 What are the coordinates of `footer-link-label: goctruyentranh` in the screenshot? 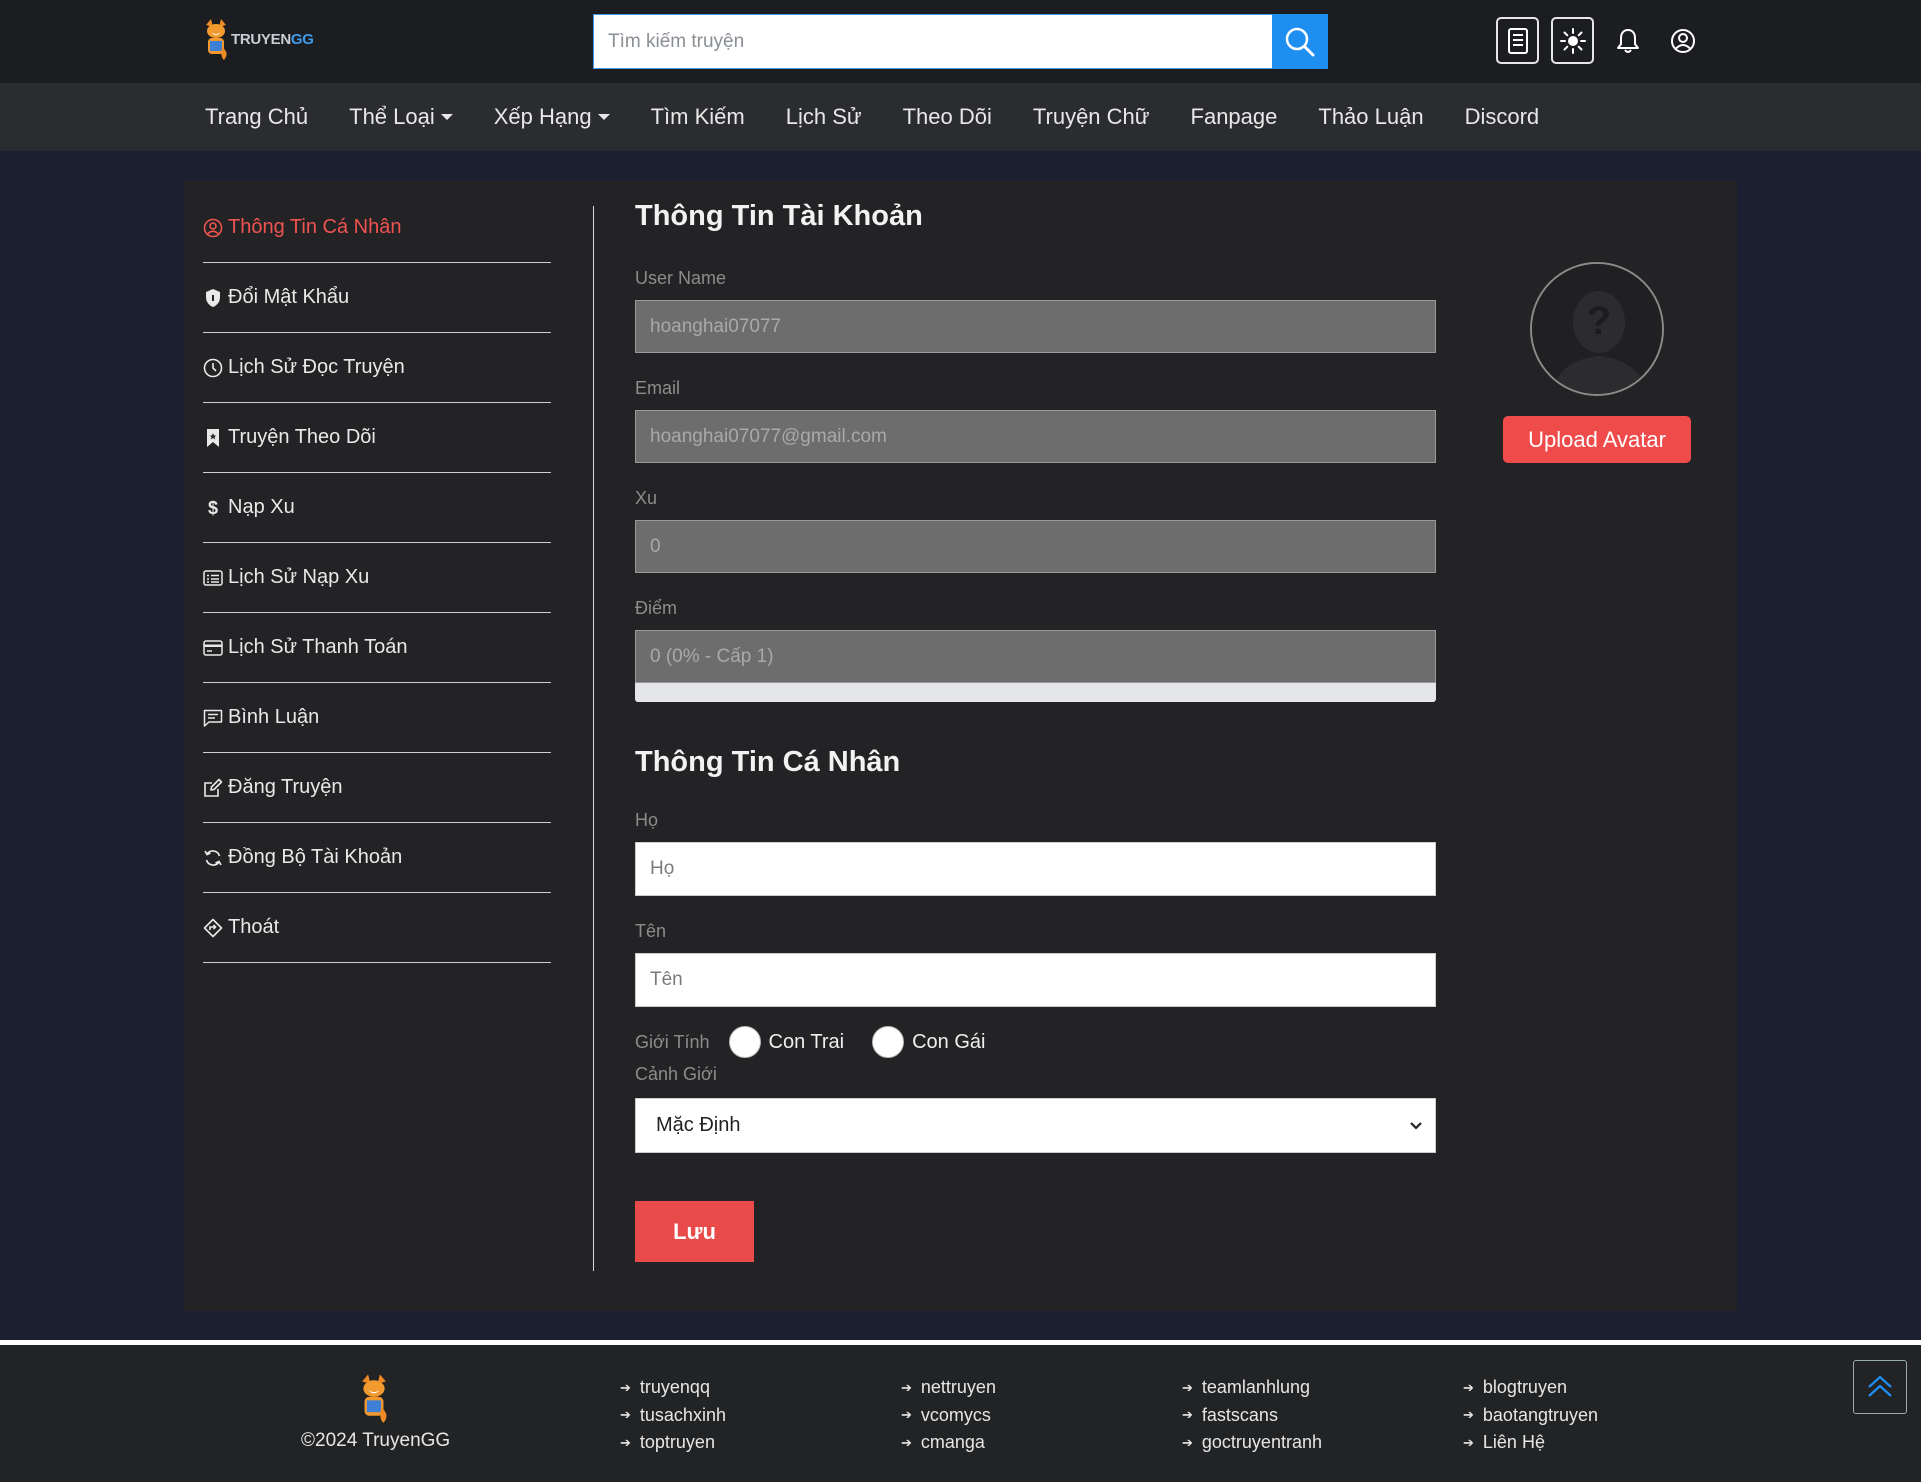 It's located at (1261, 1442).